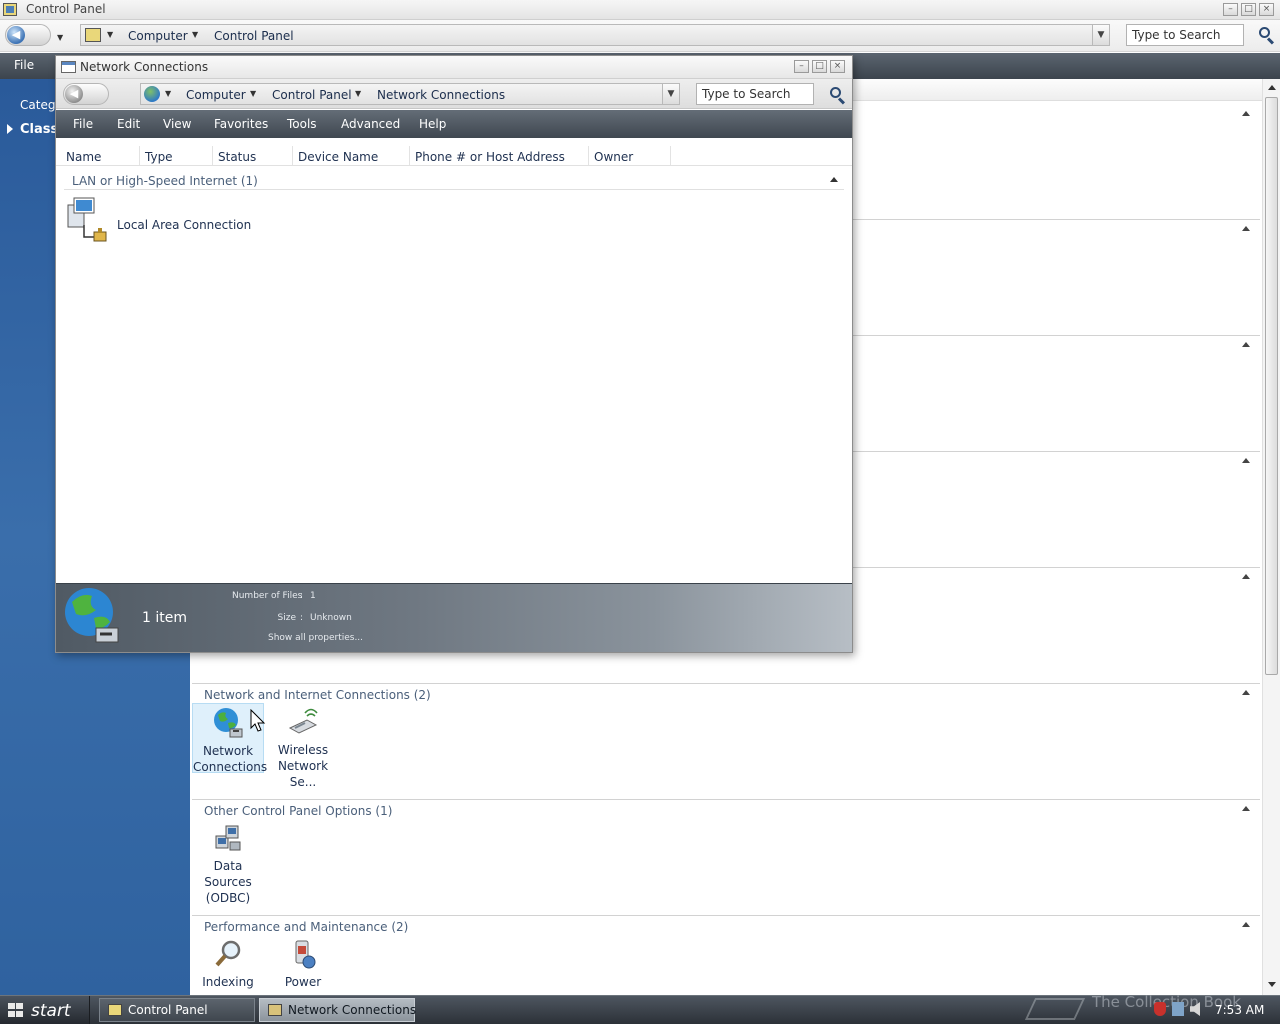 This screenshot has height=1024, width=1280. Describe the element at coordinates (317, 695) in the screenshot. I see `group-title: Network and Internet Connections (2)` at that location.